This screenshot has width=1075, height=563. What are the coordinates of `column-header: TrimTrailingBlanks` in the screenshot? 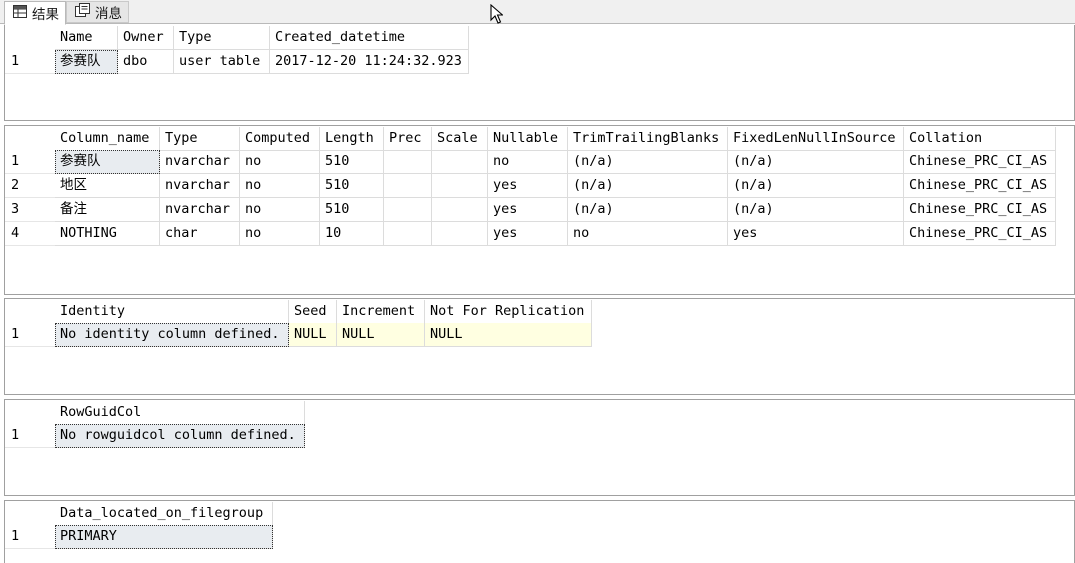 It's located at (648, 139).